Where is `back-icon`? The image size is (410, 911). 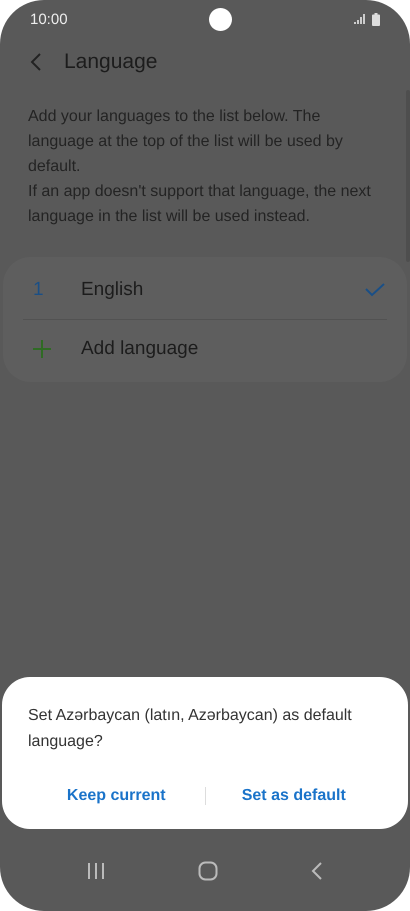 back-icon is located at coordinates (36, 62).